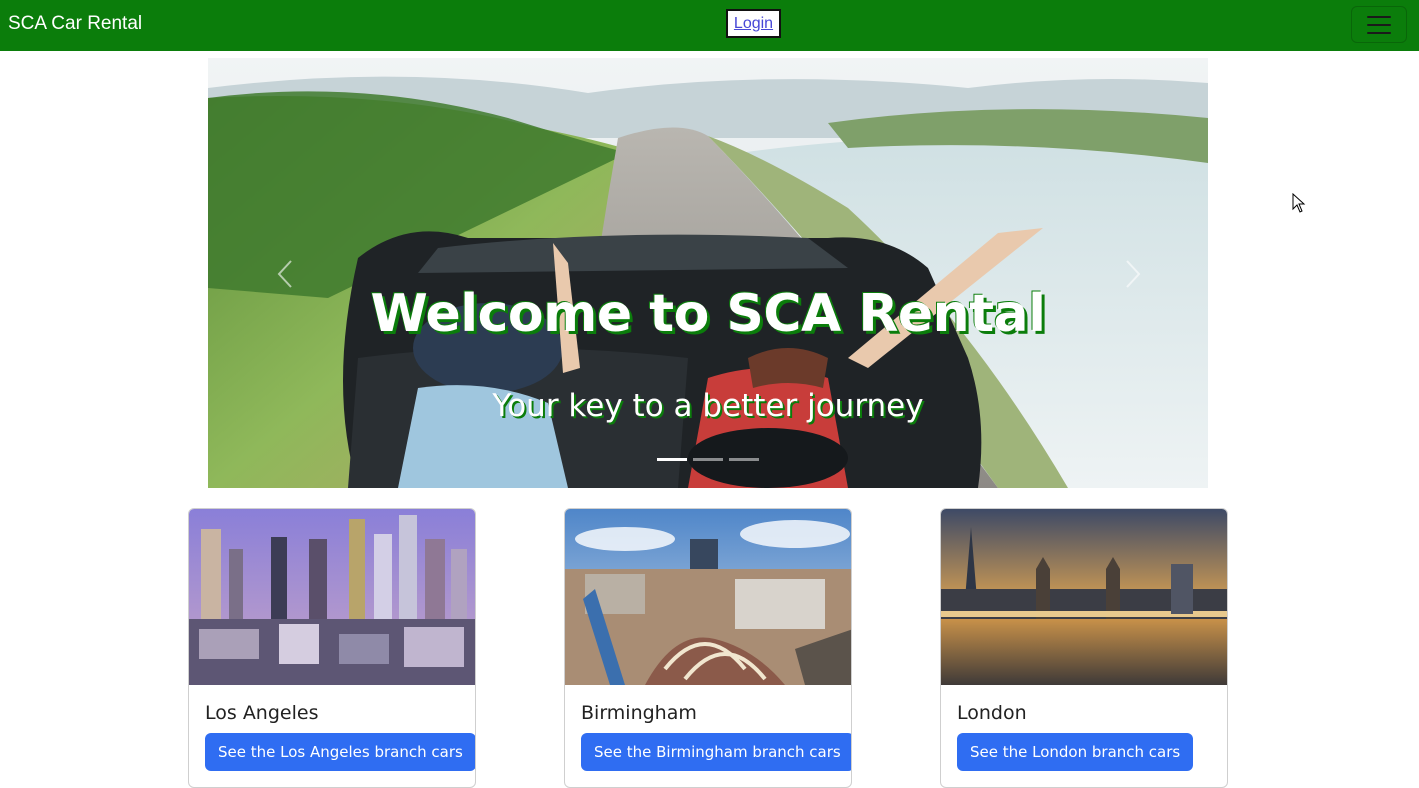  What do you see at coordinates (716, 752) in the screenshot?
I see `see-birmingham-cars-button: See the Birmingham branch cars` at bounding box center [716, 752].